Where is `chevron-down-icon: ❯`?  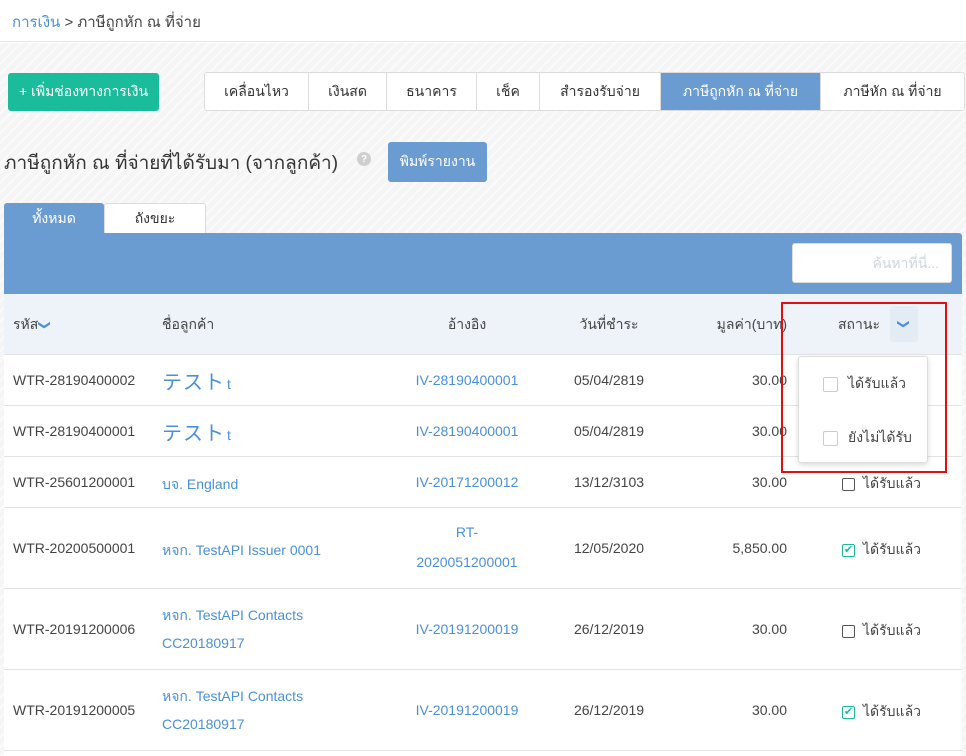
chevron-down-icon: ❯ is located at coordinates (45, 325).